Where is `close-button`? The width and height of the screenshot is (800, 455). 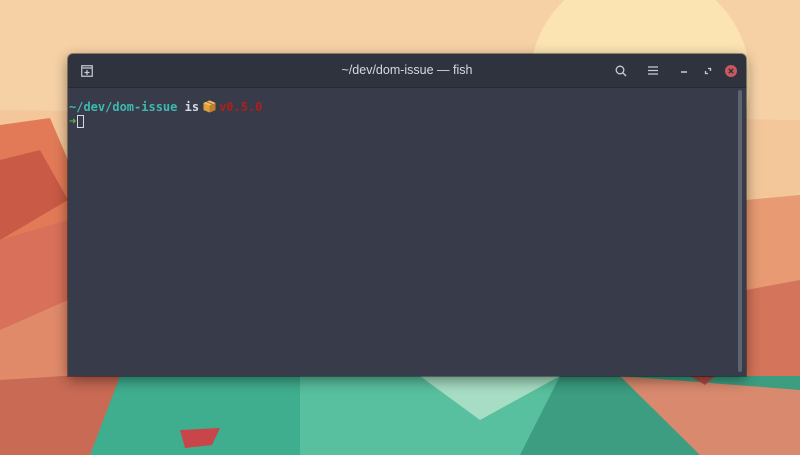
close-button is located at coordinates (731, 70).